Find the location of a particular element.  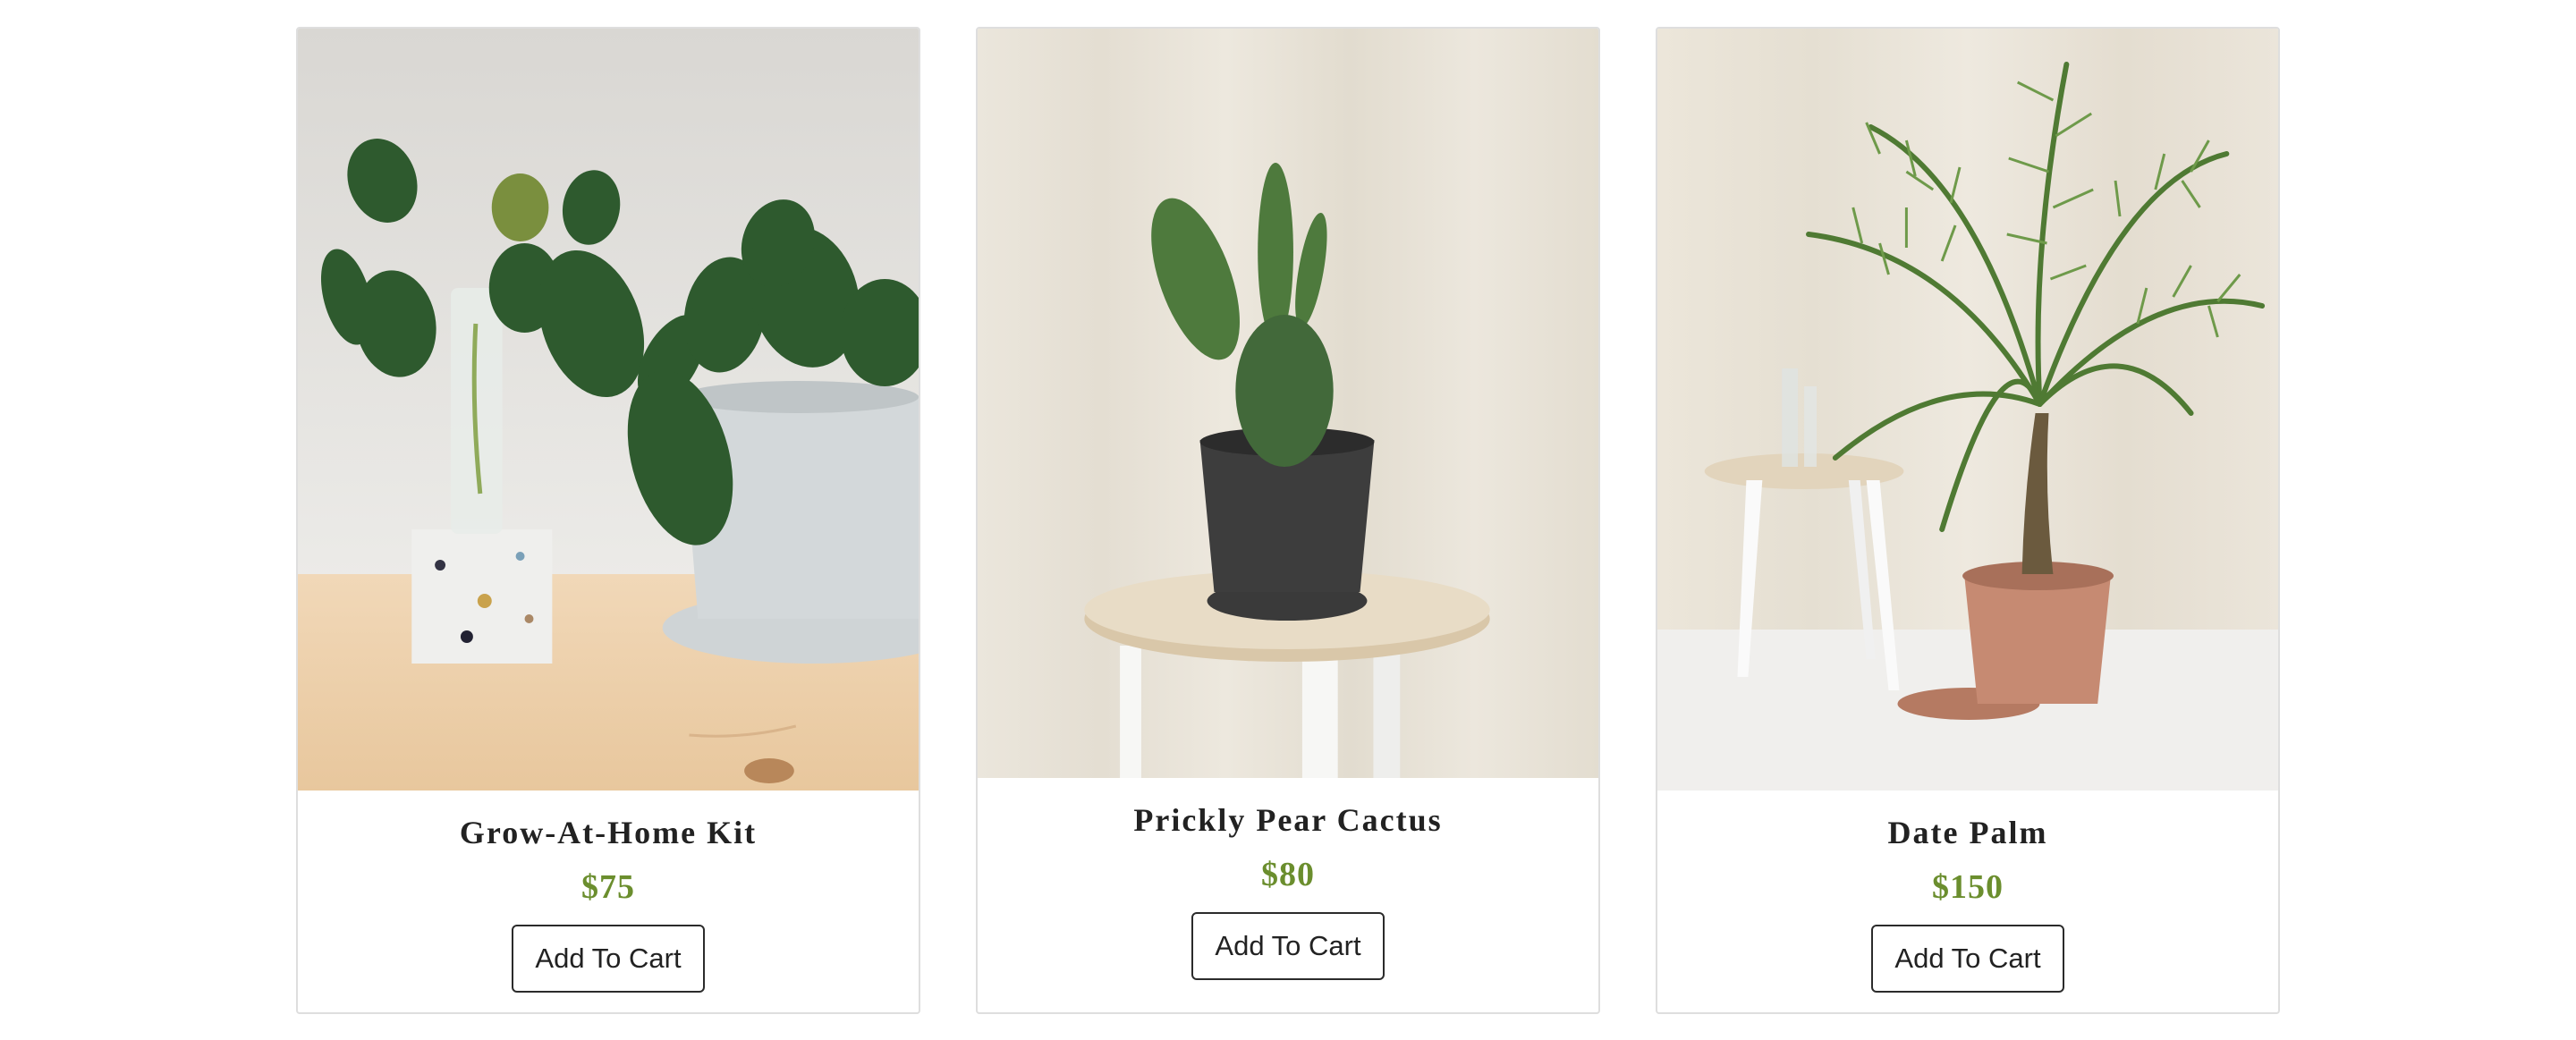

product-price: $80 is located at coordinates (1288, 875).